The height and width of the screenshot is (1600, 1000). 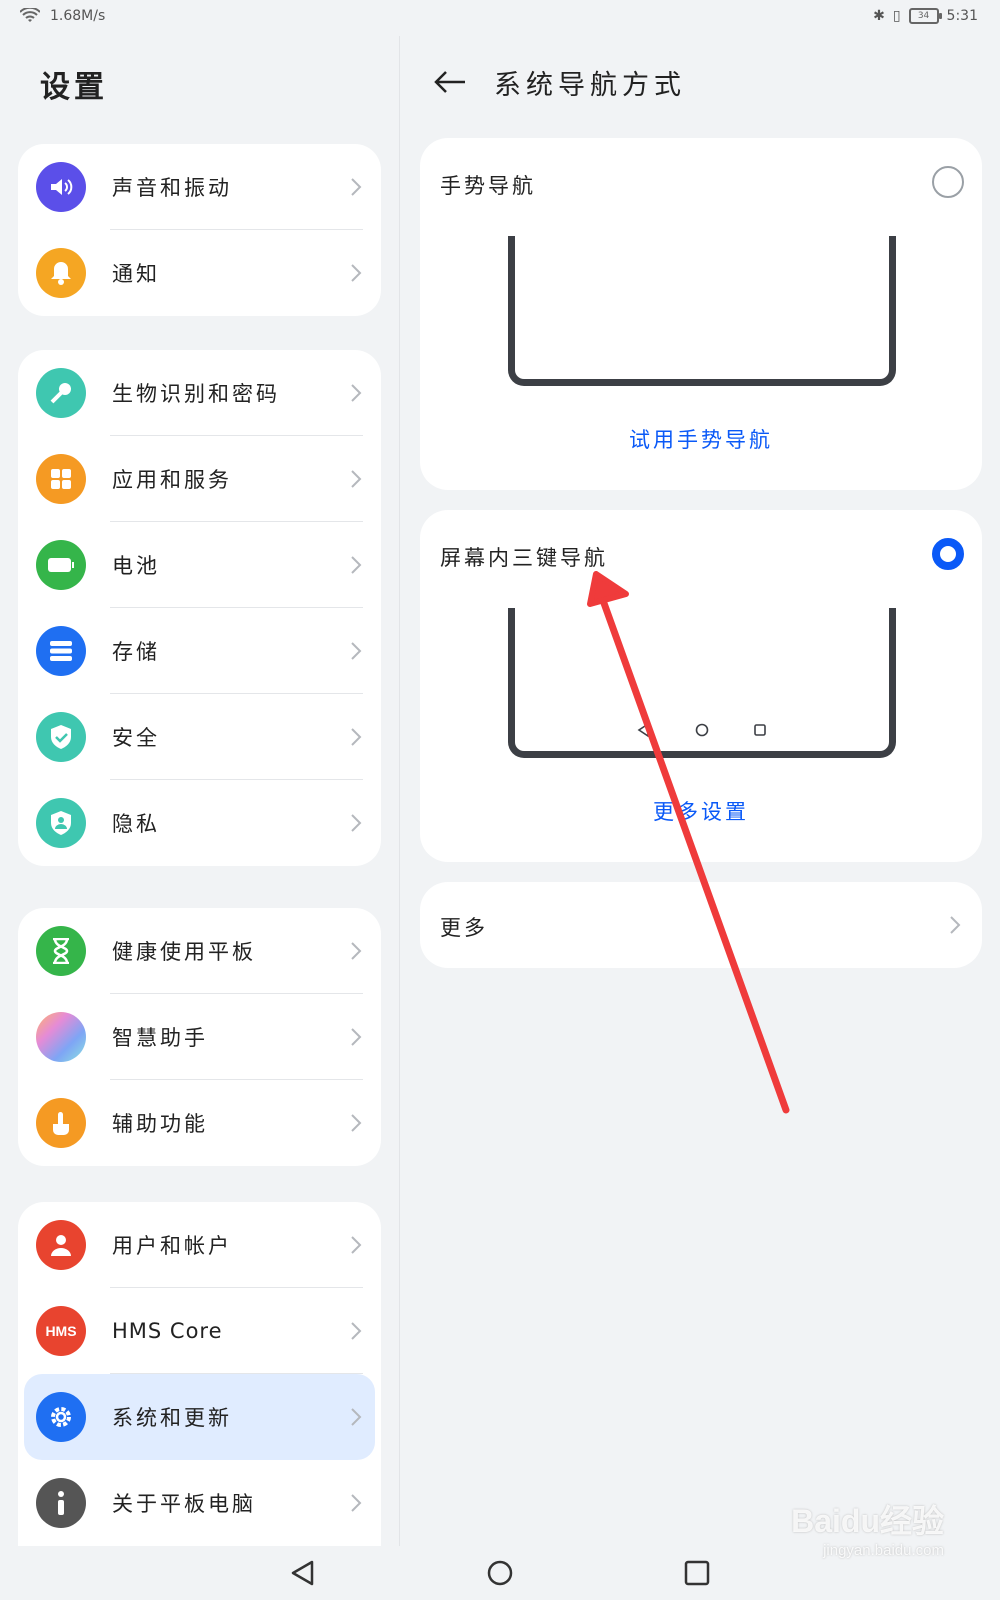 I want to click on sidebar-item-label: 辅助功能, so click(x=160, y=1124).